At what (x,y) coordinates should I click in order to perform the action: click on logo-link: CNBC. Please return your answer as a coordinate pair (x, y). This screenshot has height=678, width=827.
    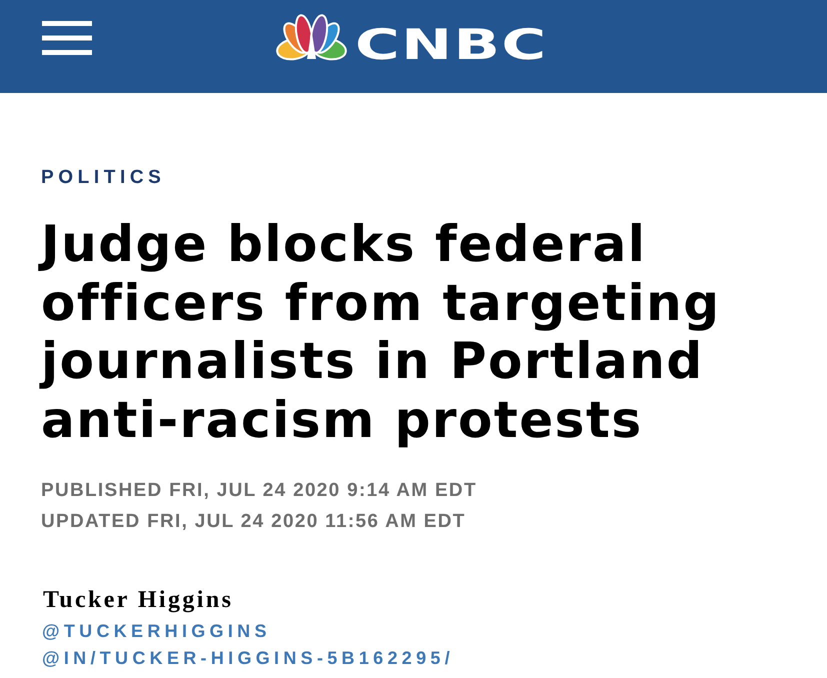
    Looking at the image, I should click on (413, 40).